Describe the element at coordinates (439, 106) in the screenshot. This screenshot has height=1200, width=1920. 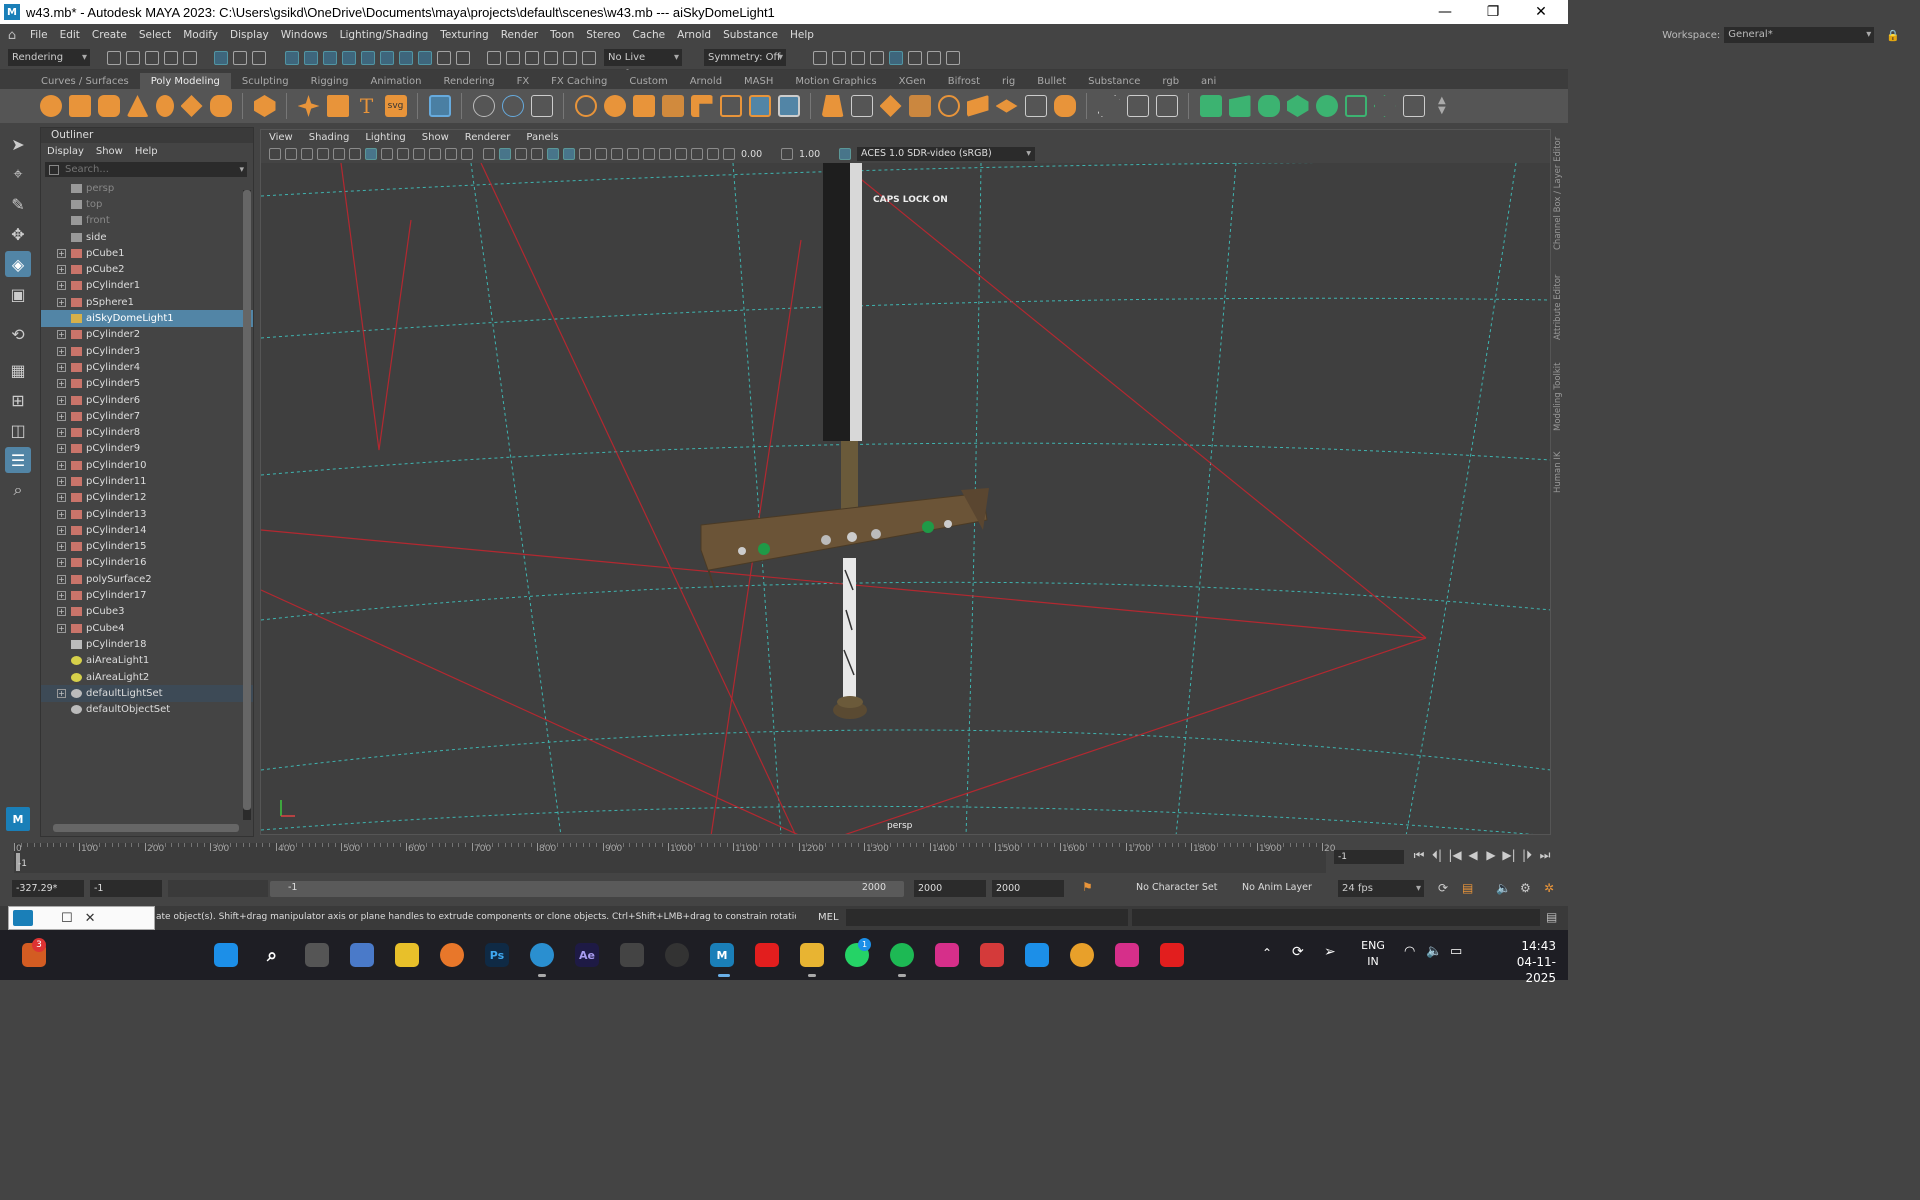
I see `types-icon` at that location.